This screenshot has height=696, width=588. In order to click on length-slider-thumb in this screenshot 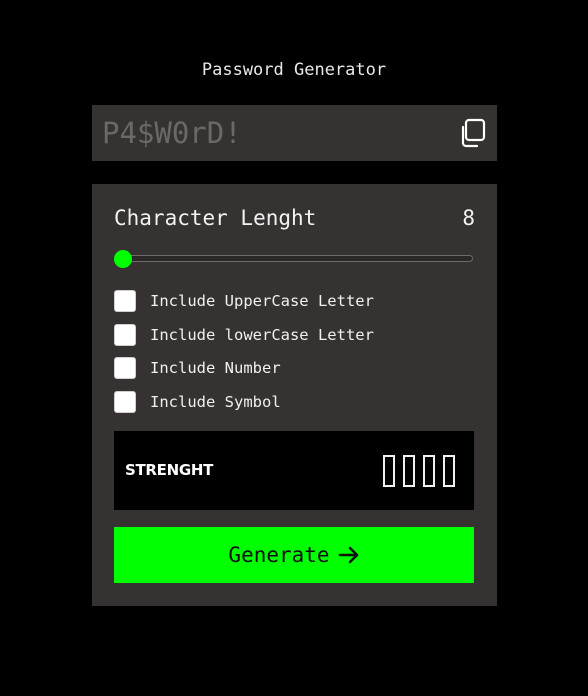, I will do `click(123, 259)`.